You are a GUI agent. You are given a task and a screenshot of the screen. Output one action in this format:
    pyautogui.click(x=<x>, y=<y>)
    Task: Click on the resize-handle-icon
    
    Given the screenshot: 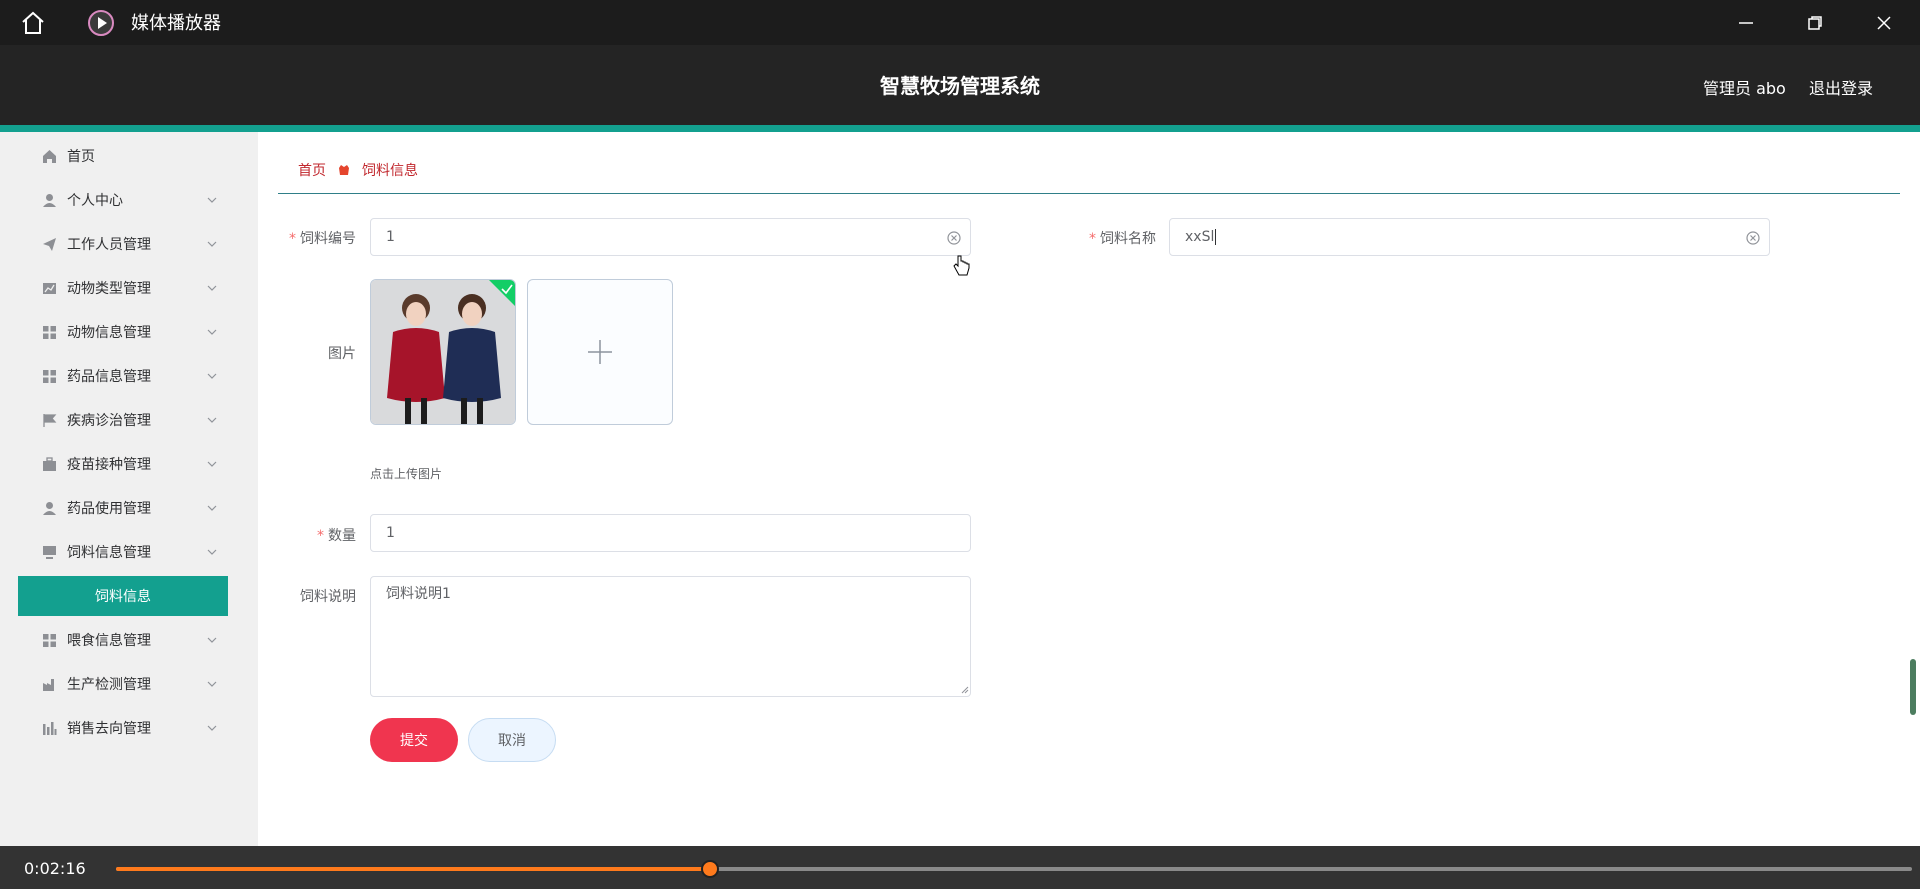 What is the action you would take?
    pyautogui.click(x=965, y=690)
    